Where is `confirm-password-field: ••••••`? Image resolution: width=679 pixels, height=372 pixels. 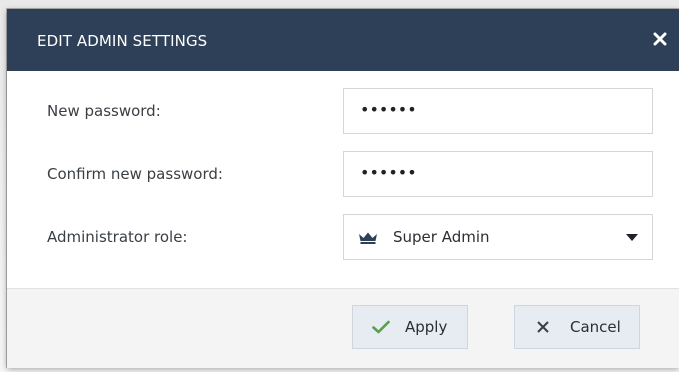 confirm-password-field: •••••• is located at coordinates (498, 174).